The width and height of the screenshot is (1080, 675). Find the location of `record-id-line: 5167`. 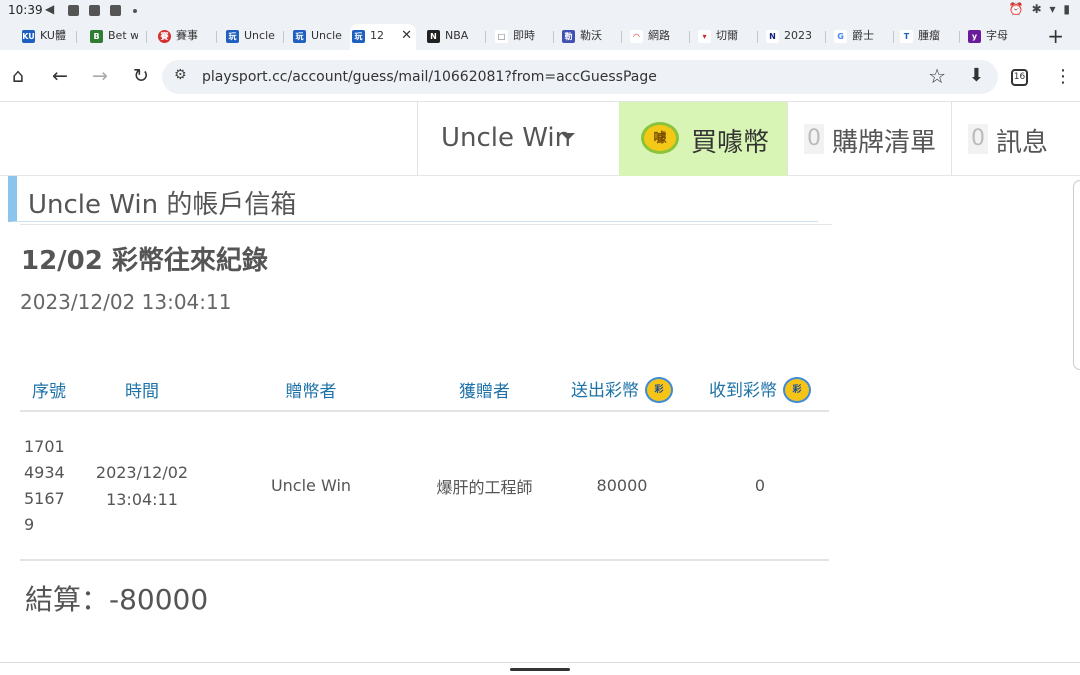

record-id-line: 5167 is located at coordinates (44, 498).